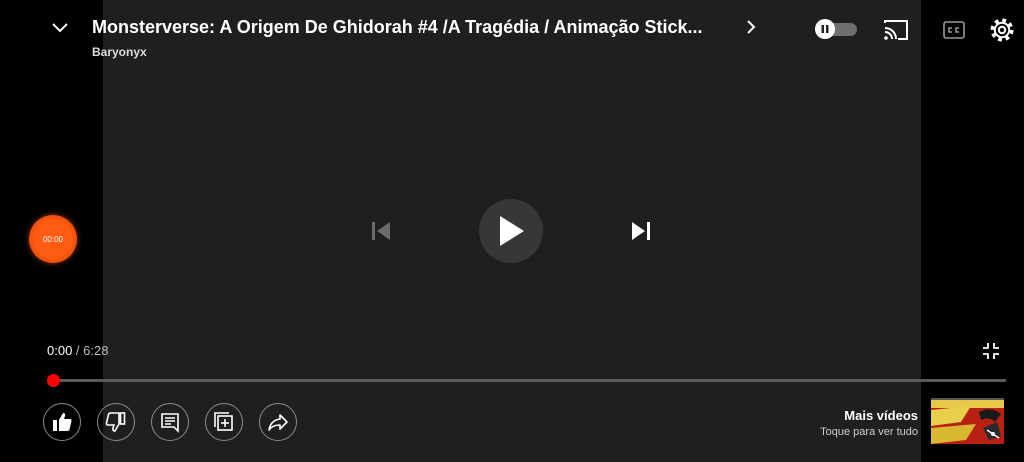 This screenshot has height=462, width=1024. I want to click on time-display: 0:00 / 6:28, so click(77, 350).